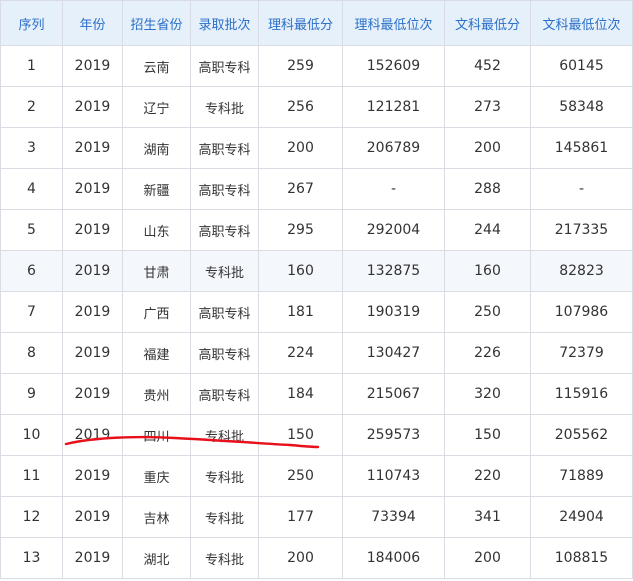 The width and height of the screenshot is (633, 581). I want to click on cell-province: 湖北, so click(156, 558).